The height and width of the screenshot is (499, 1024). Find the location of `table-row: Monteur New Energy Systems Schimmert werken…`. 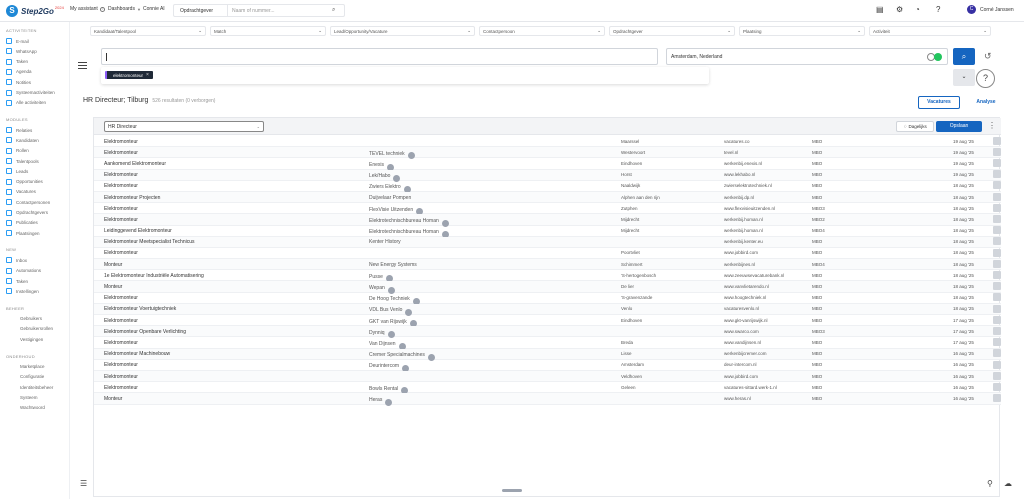

table-row: Monteur New Energy Systems Schimmert werken… is located at coordinates (547, 265).